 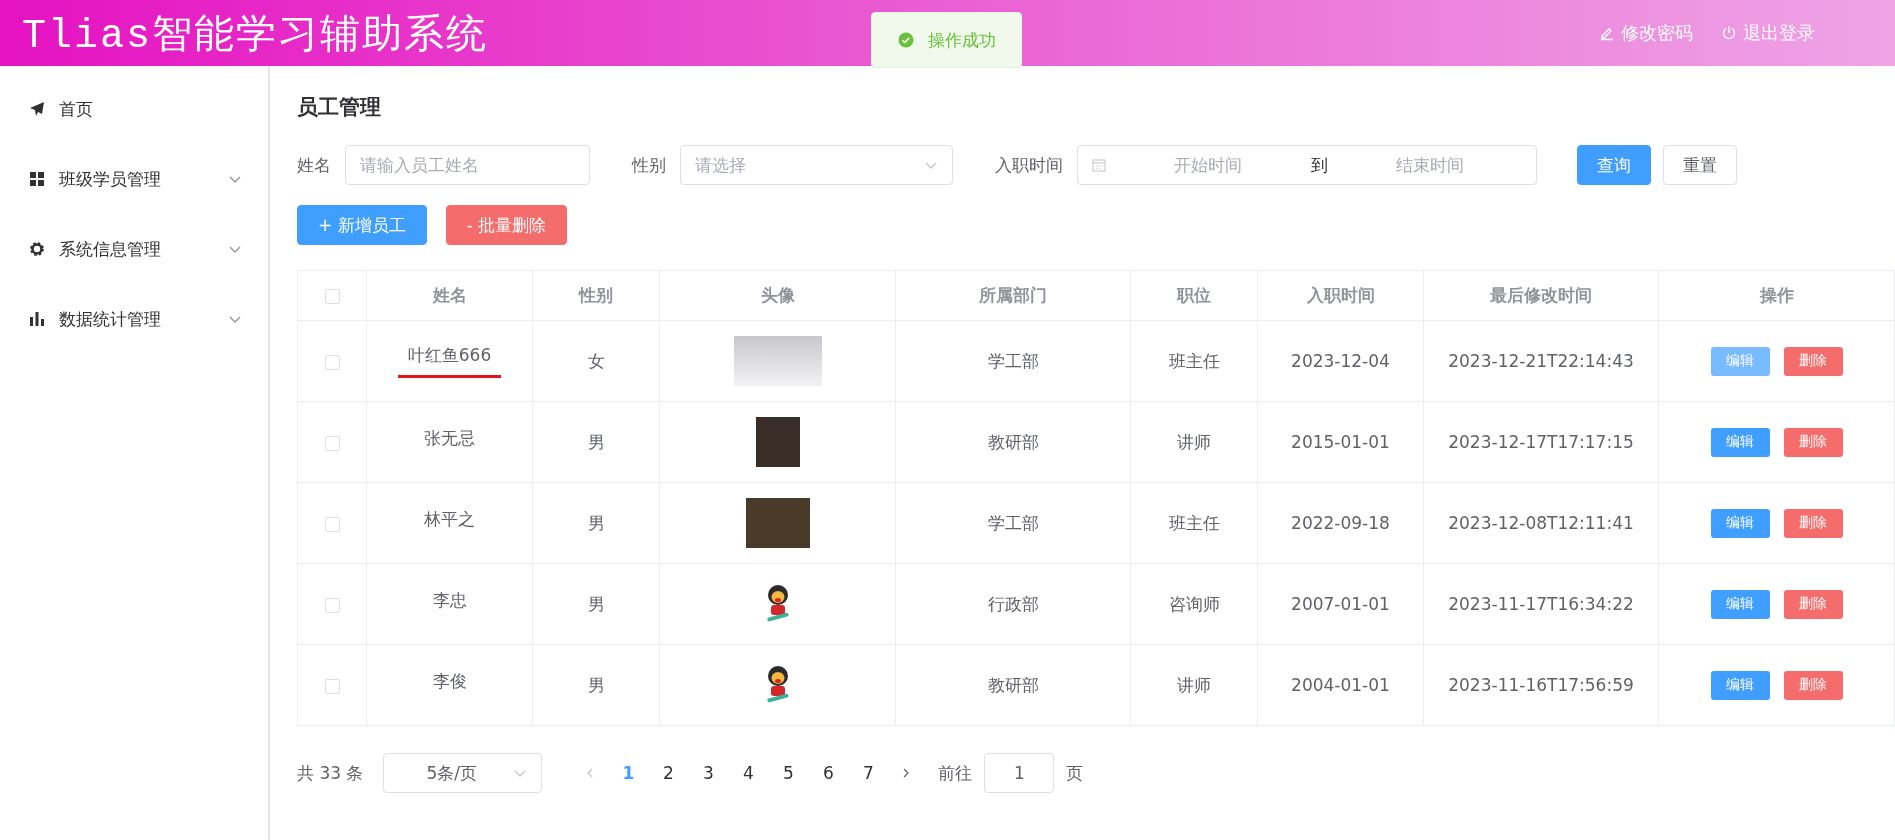 I want to click on page-number: 7, so click(x=868, y=773).